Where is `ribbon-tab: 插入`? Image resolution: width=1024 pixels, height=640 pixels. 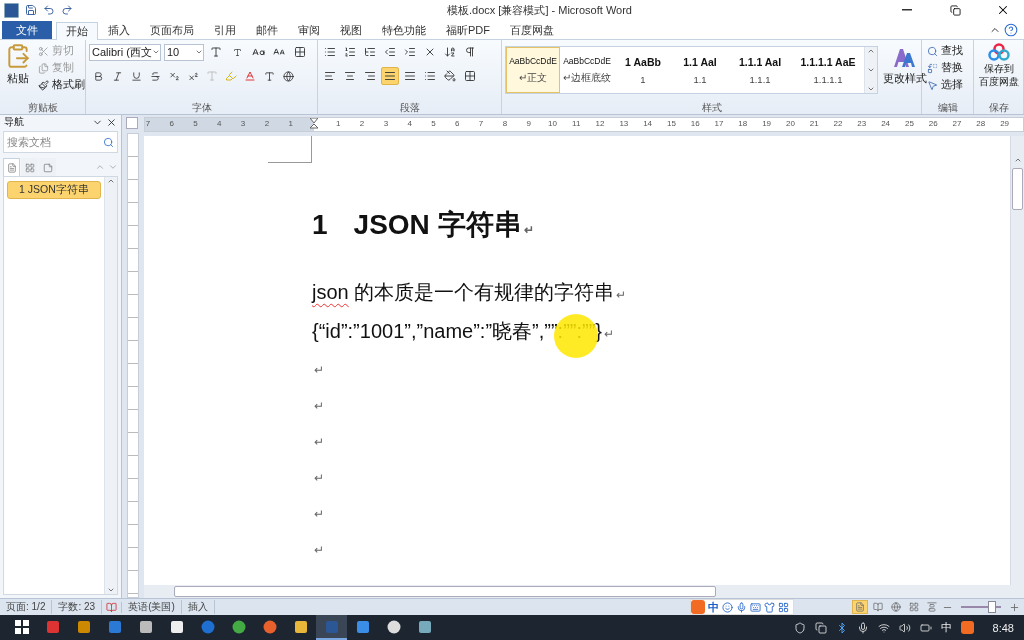
ribbon-tab: 插入 is located at coordinates (119, 30).